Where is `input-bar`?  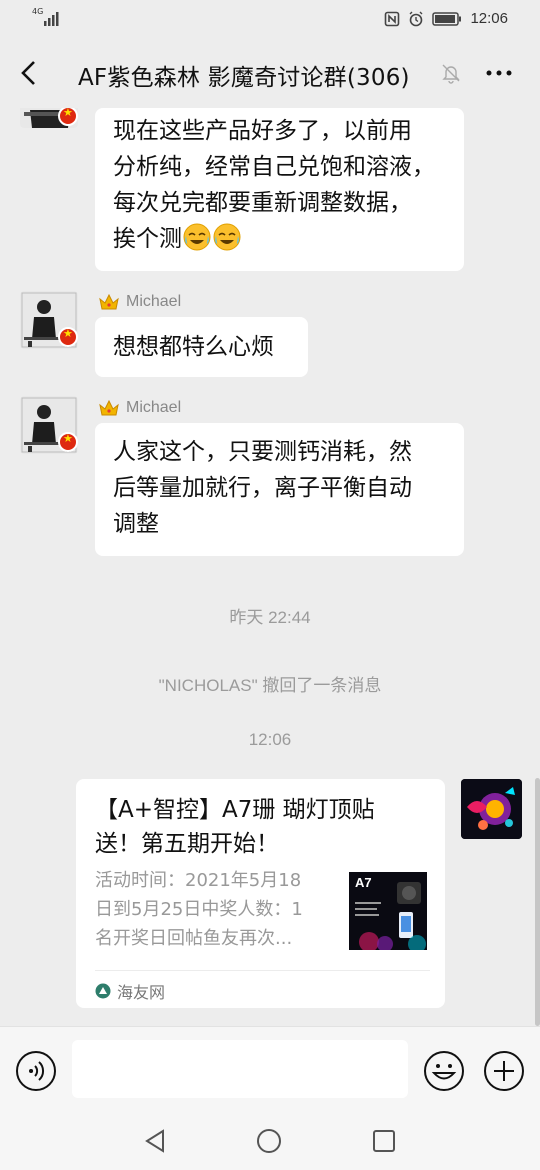
input-bar is located at coordinates (270, 1069).